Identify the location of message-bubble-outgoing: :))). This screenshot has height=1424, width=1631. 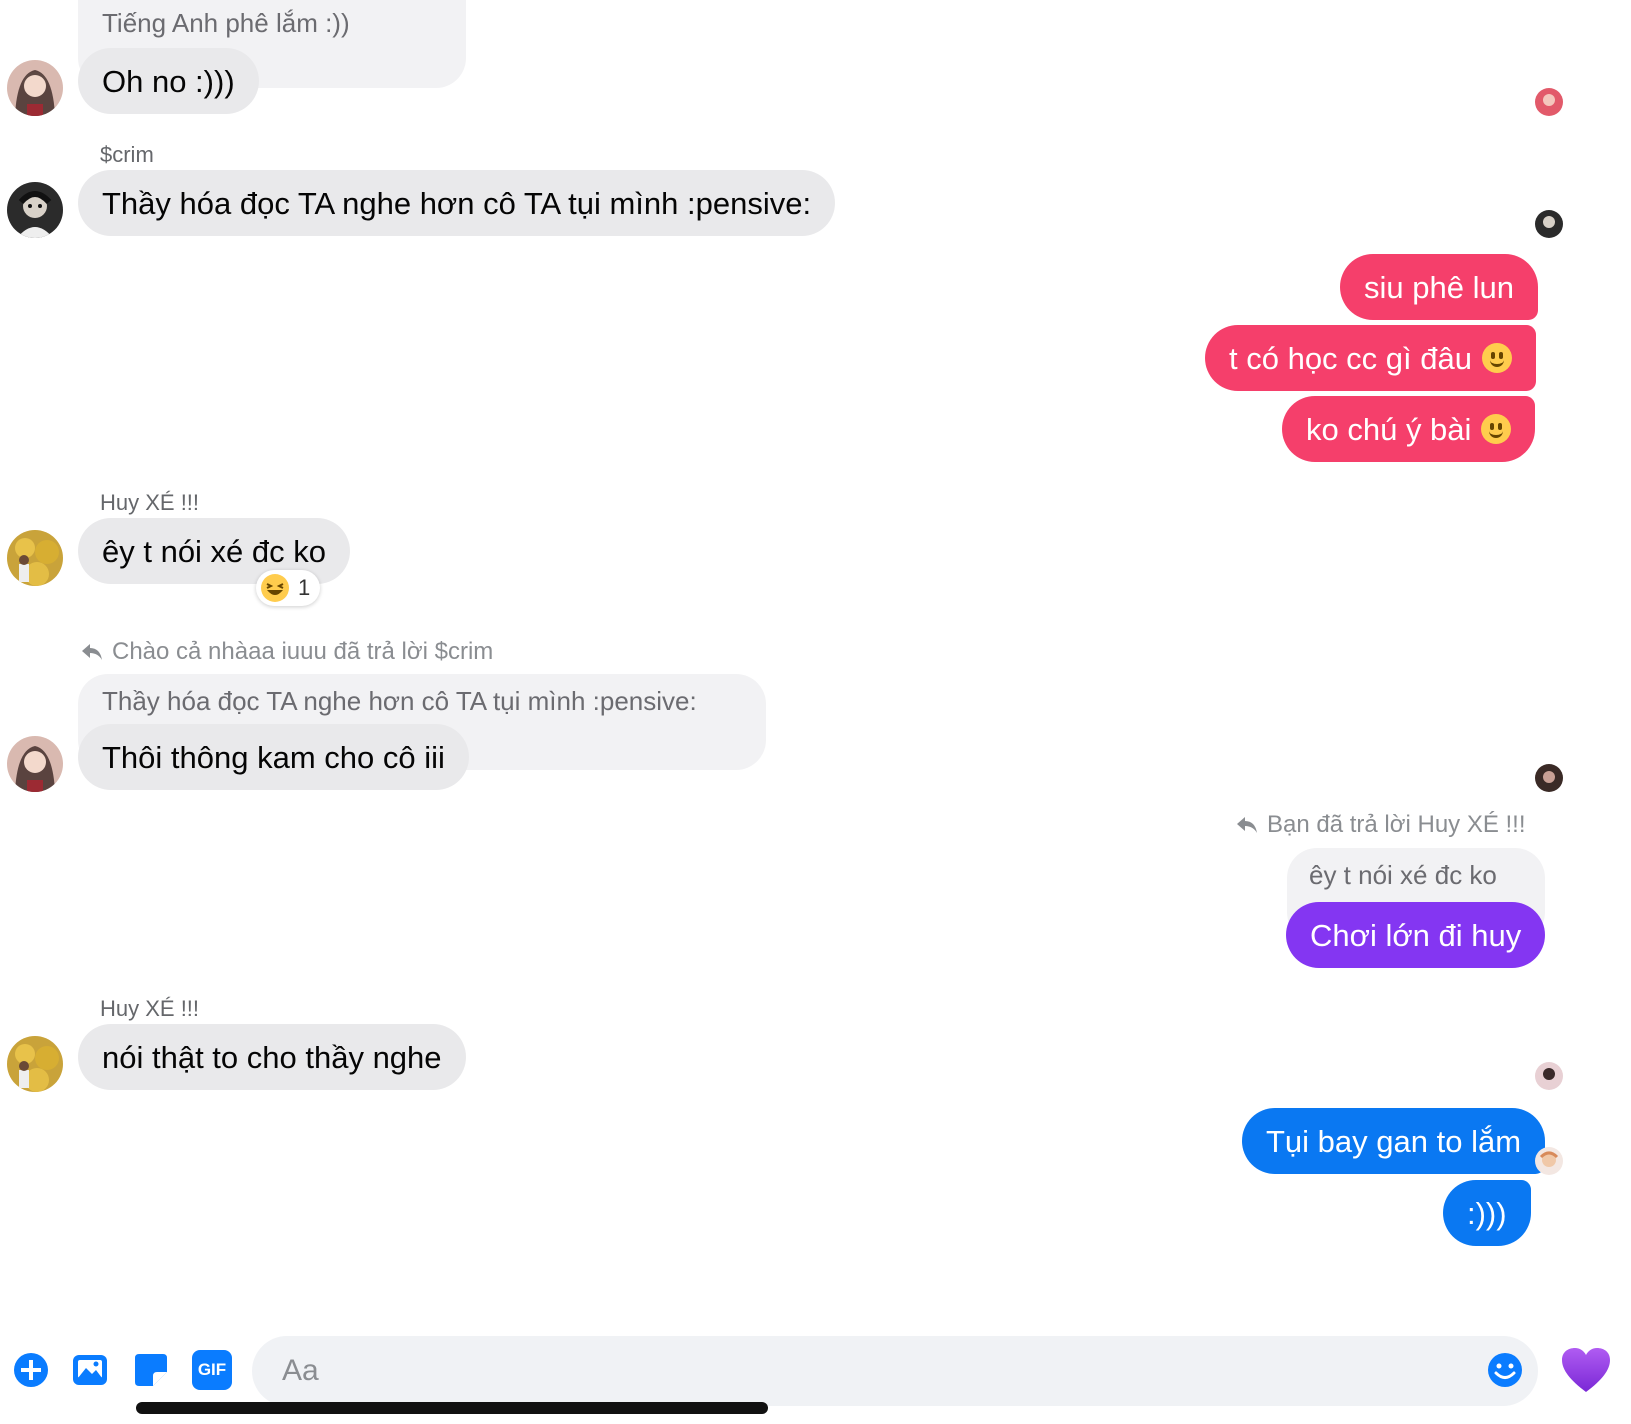
(1487, 1213).